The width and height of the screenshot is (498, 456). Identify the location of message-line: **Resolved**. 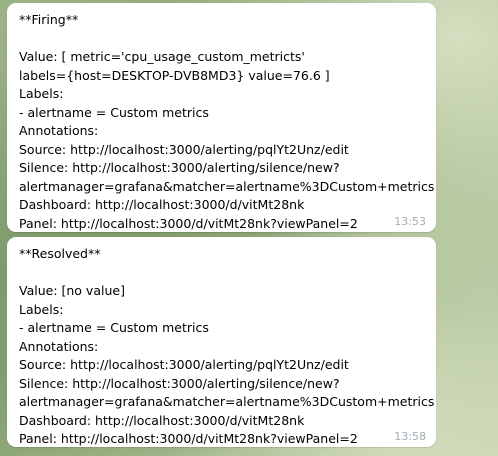
(60, 253).